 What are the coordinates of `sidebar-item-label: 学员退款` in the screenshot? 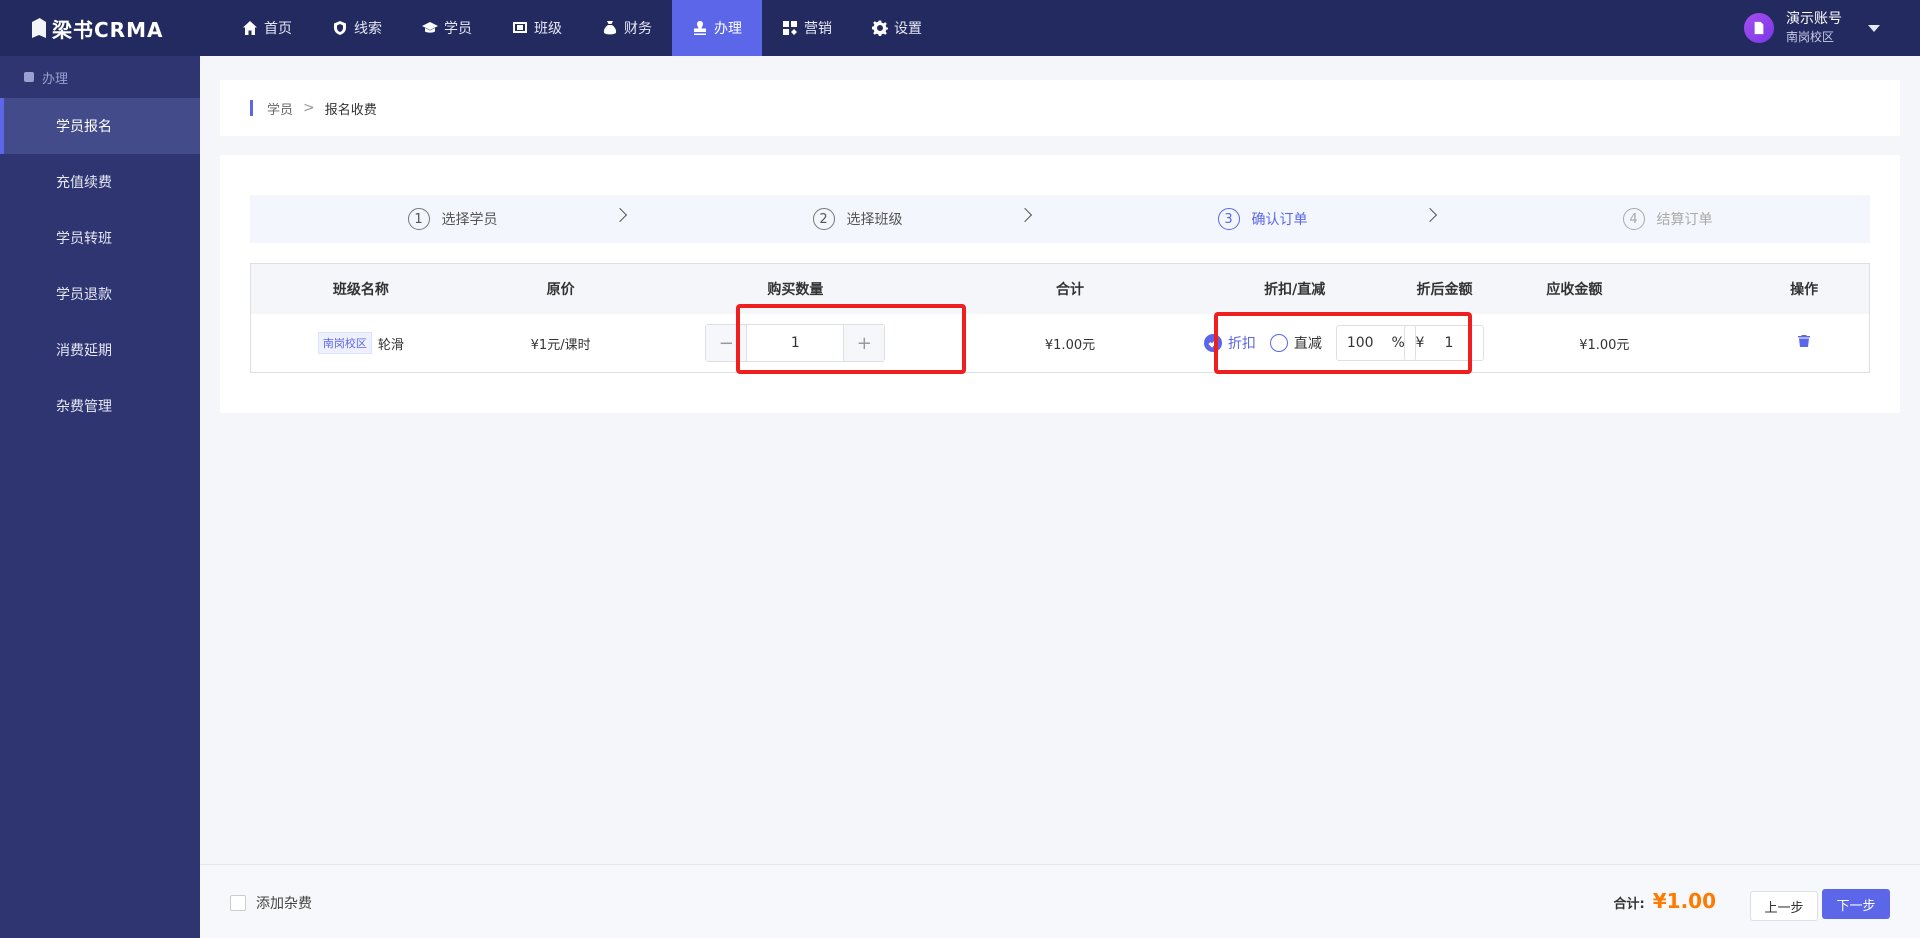 It's located at (84, 295).